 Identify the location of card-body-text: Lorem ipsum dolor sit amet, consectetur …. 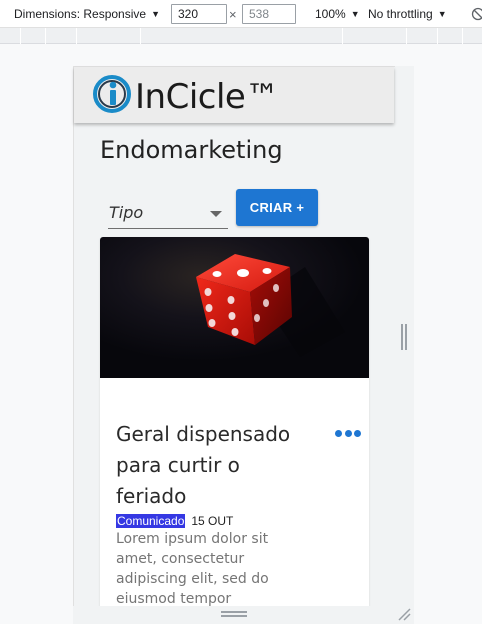
(192, 568).